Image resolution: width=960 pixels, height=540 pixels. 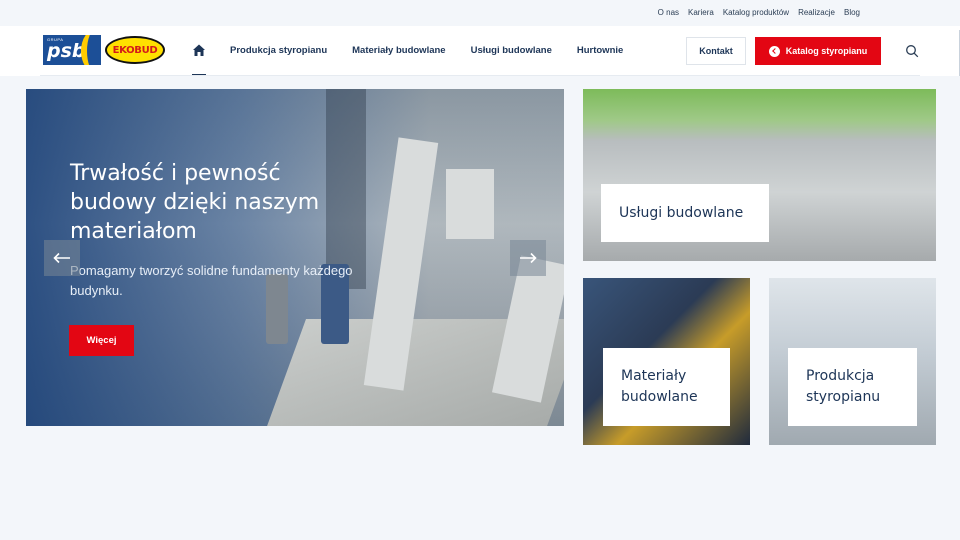 What do you see at coordinates (66, 51) in the screenshot?
I see `psb-logo-text: psb` at bounding box center [66, 51].